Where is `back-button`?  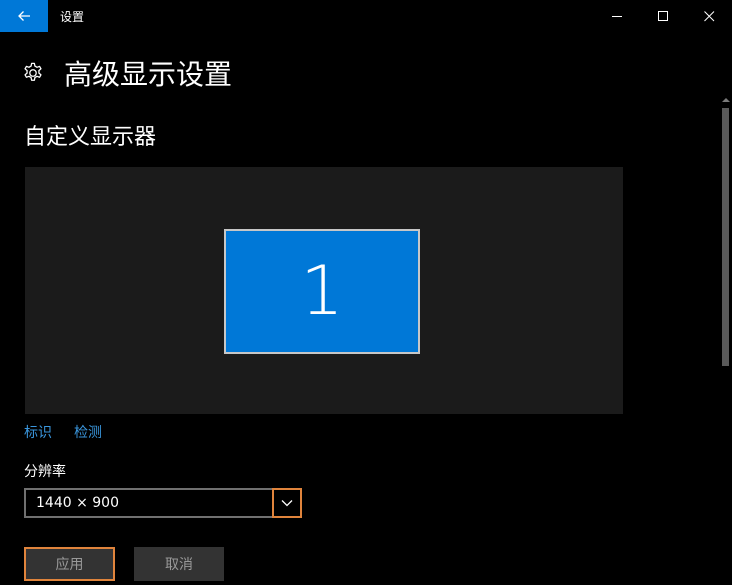
back-button is located at coordinates (24, 16).